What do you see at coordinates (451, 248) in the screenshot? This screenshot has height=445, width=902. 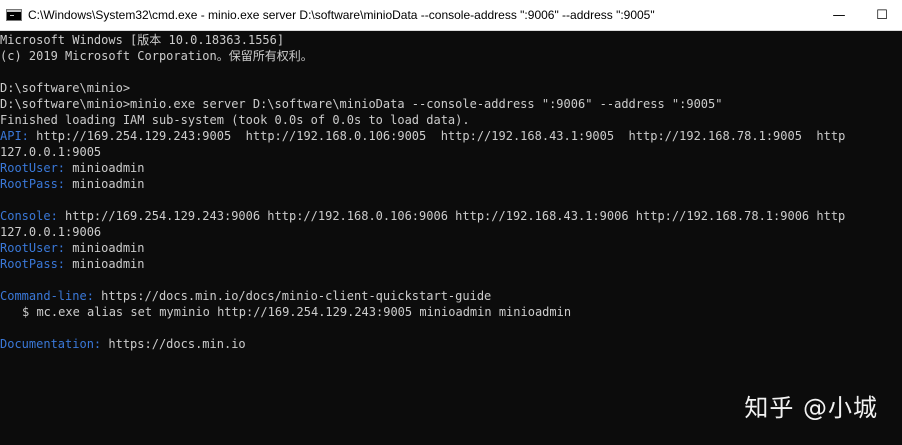 I see `console-root-user-line: RootUser: minioadmin` at bounding box center [451, 248].